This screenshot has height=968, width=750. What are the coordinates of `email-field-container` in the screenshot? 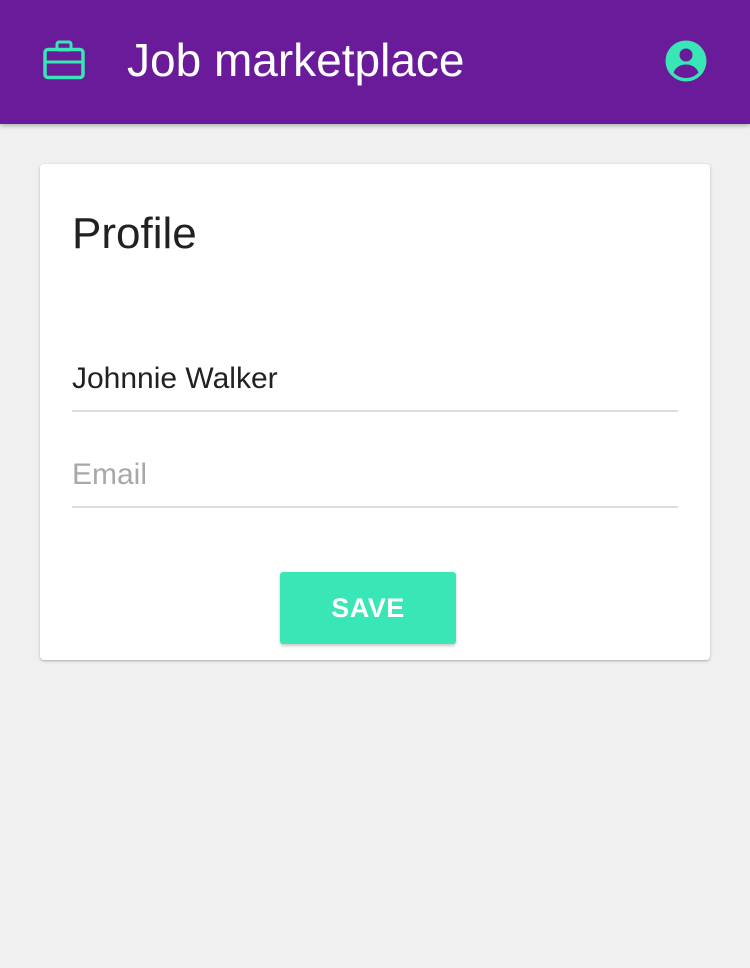 It's located at (375, 478).